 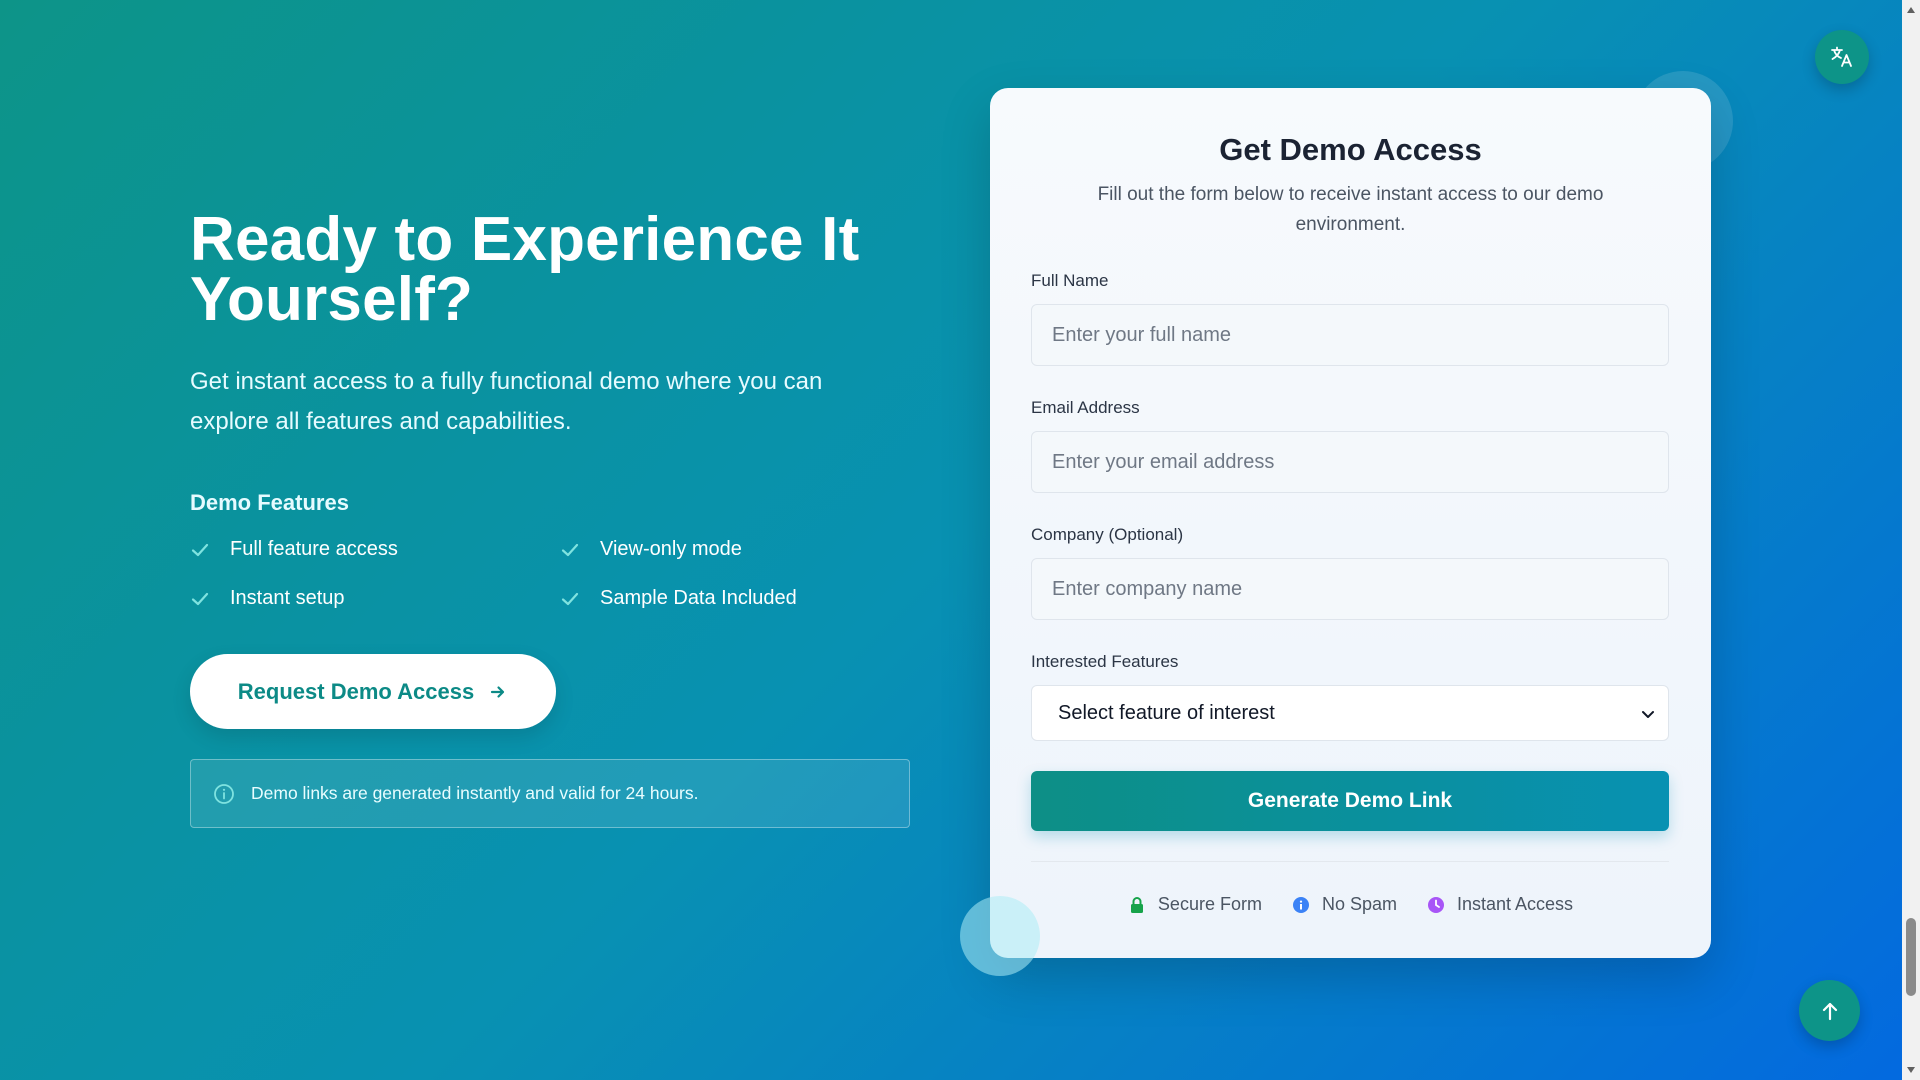 What do you see at coordinates (1648, 714) in the screenshot?
I see `chevron-down-icon` at bounding box center [1648, 714].